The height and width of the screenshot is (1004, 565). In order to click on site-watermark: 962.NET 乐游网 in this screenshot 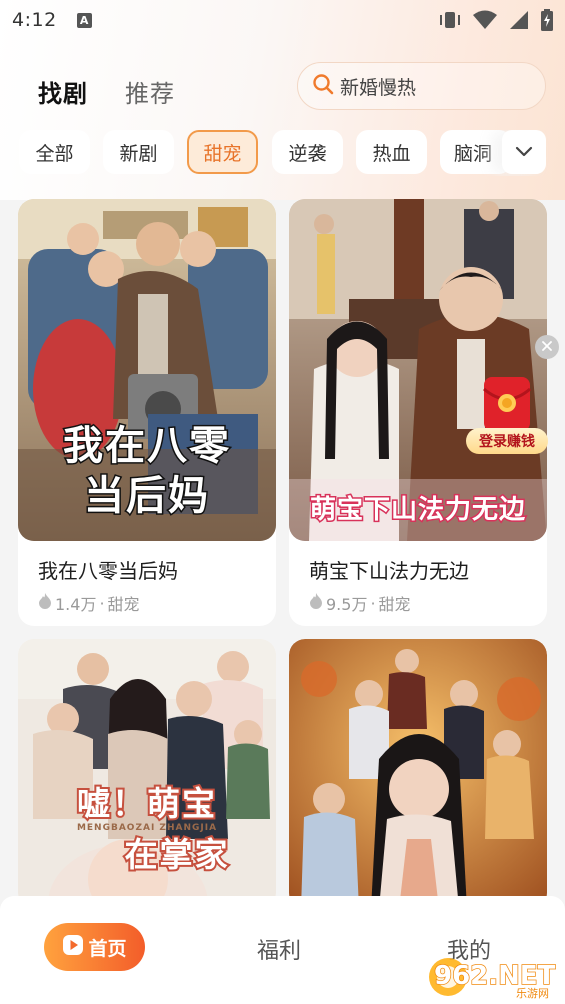, I will do `click(493, 977)`.